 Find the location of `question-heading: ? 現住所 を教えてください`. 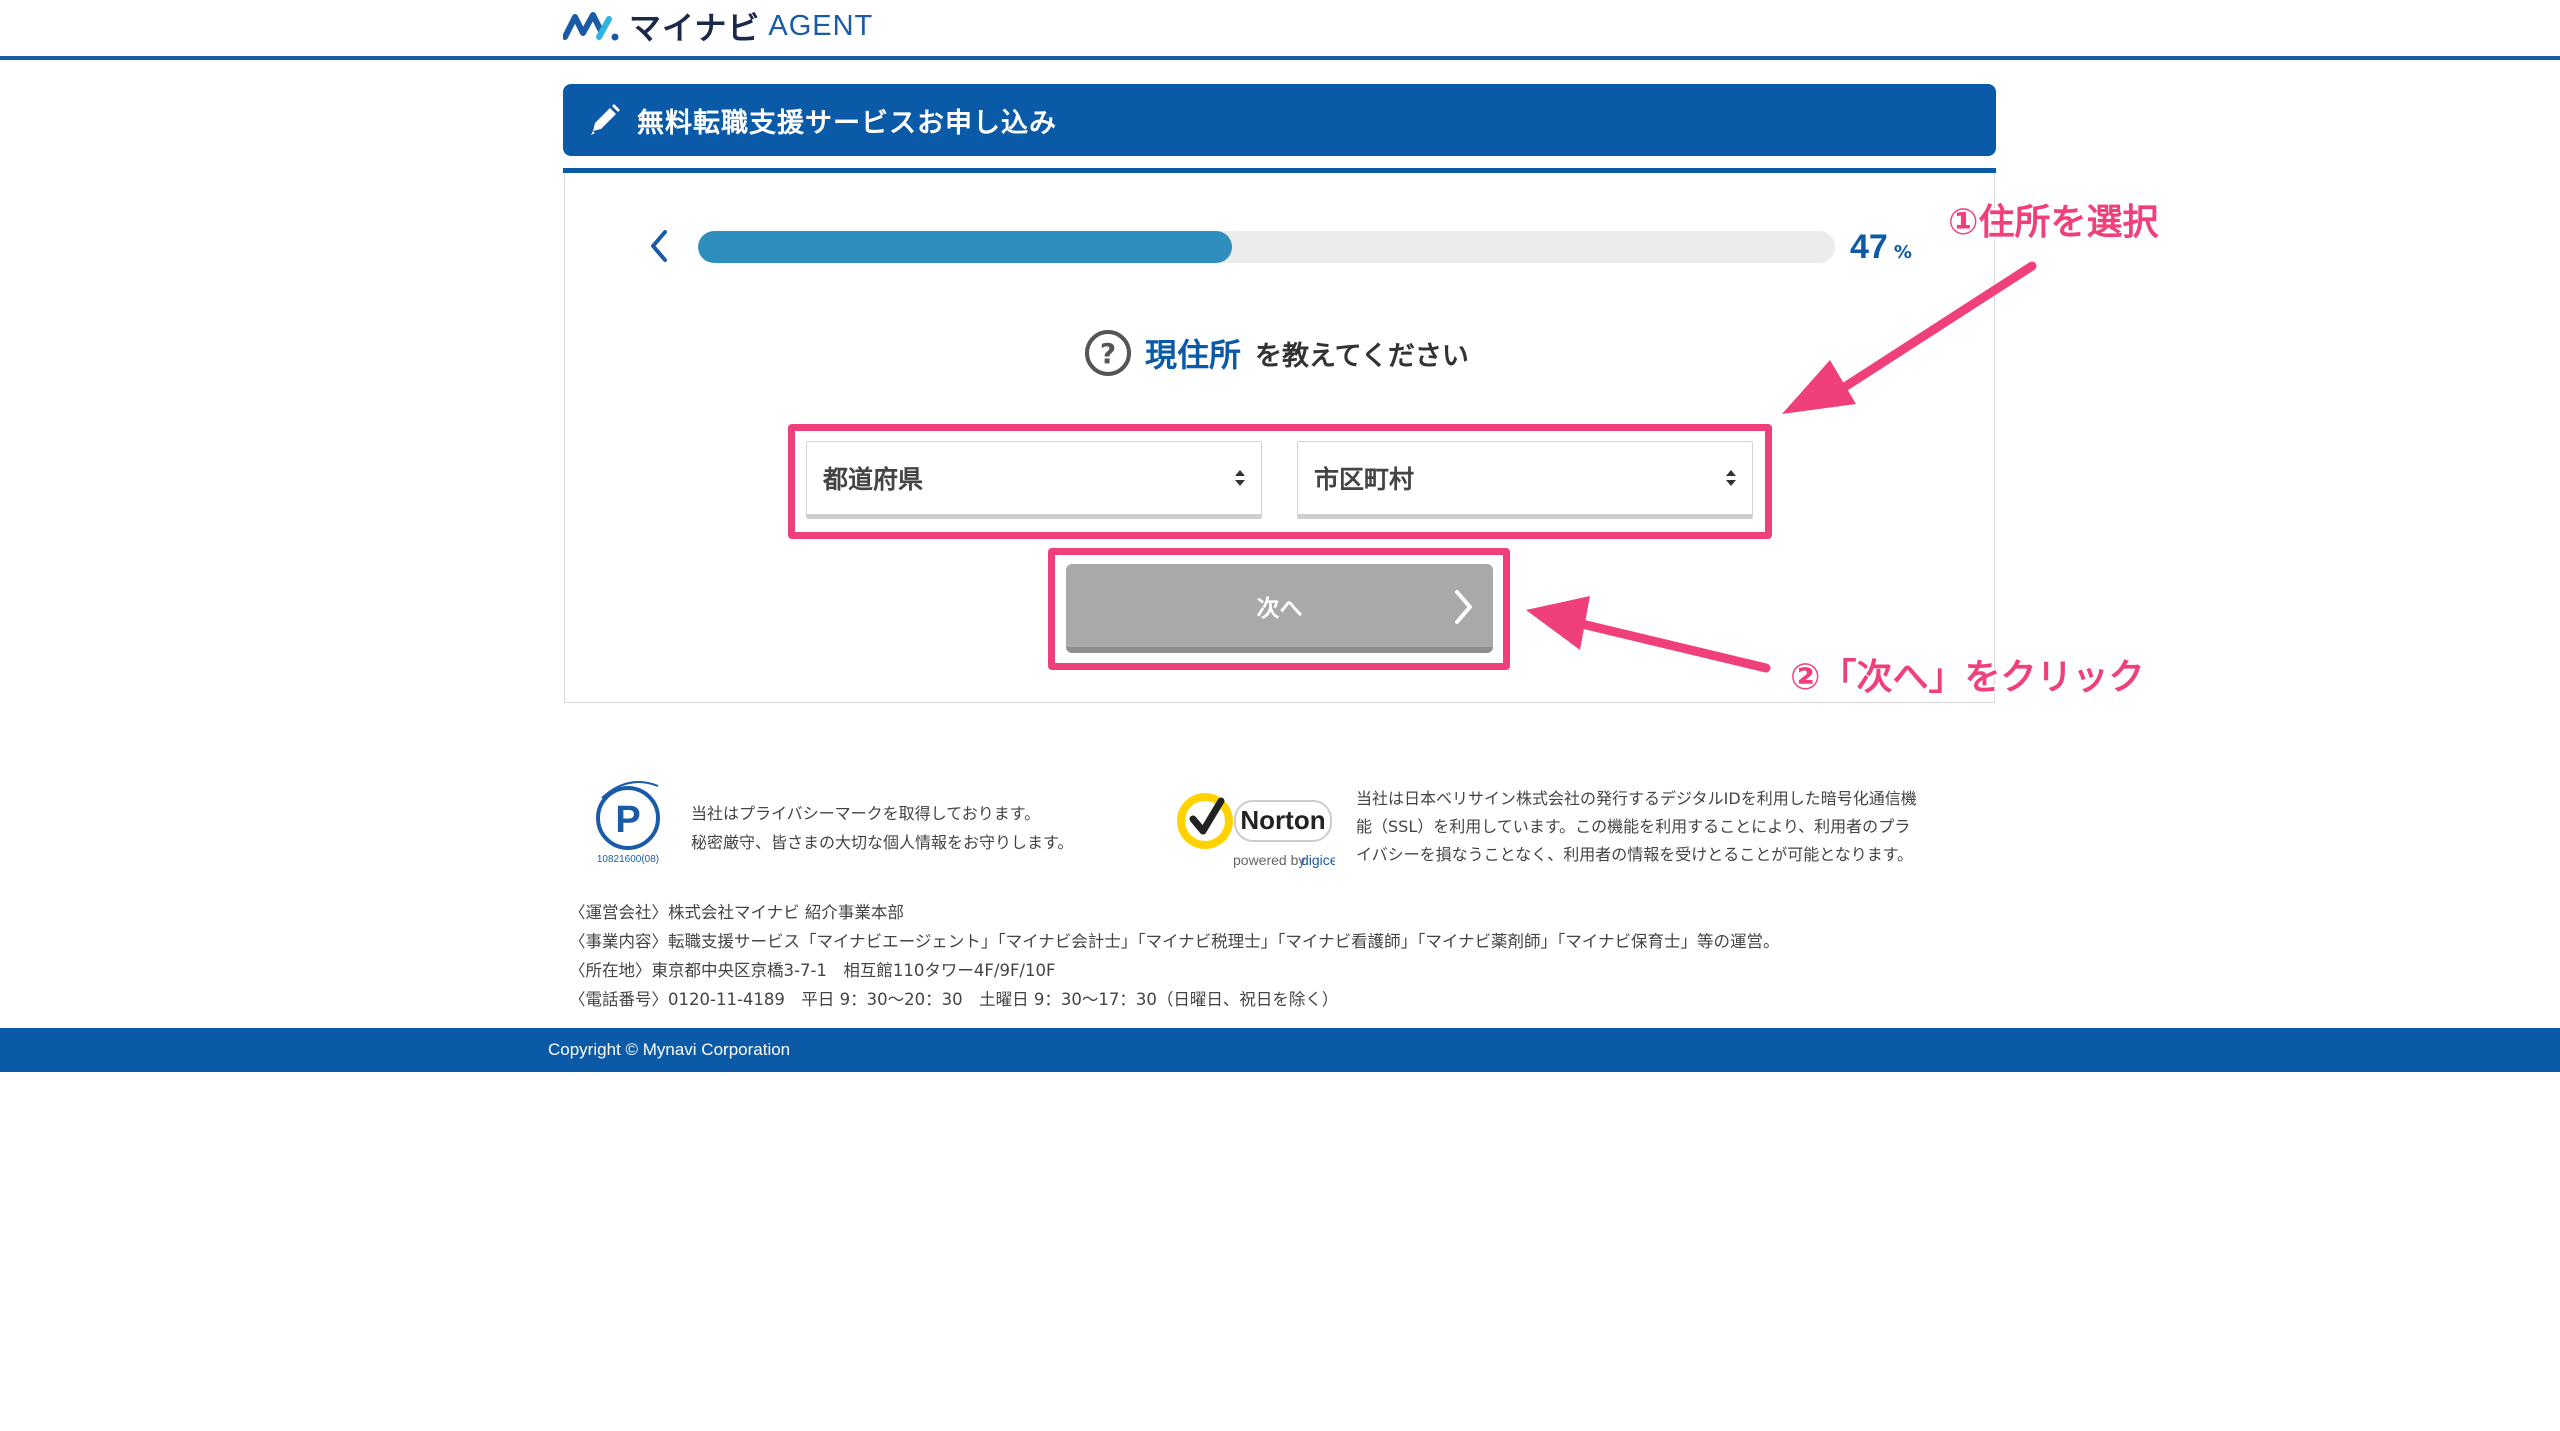

question-heading: ? 現住所 を教えてください is located at coordinates (1277, 353).